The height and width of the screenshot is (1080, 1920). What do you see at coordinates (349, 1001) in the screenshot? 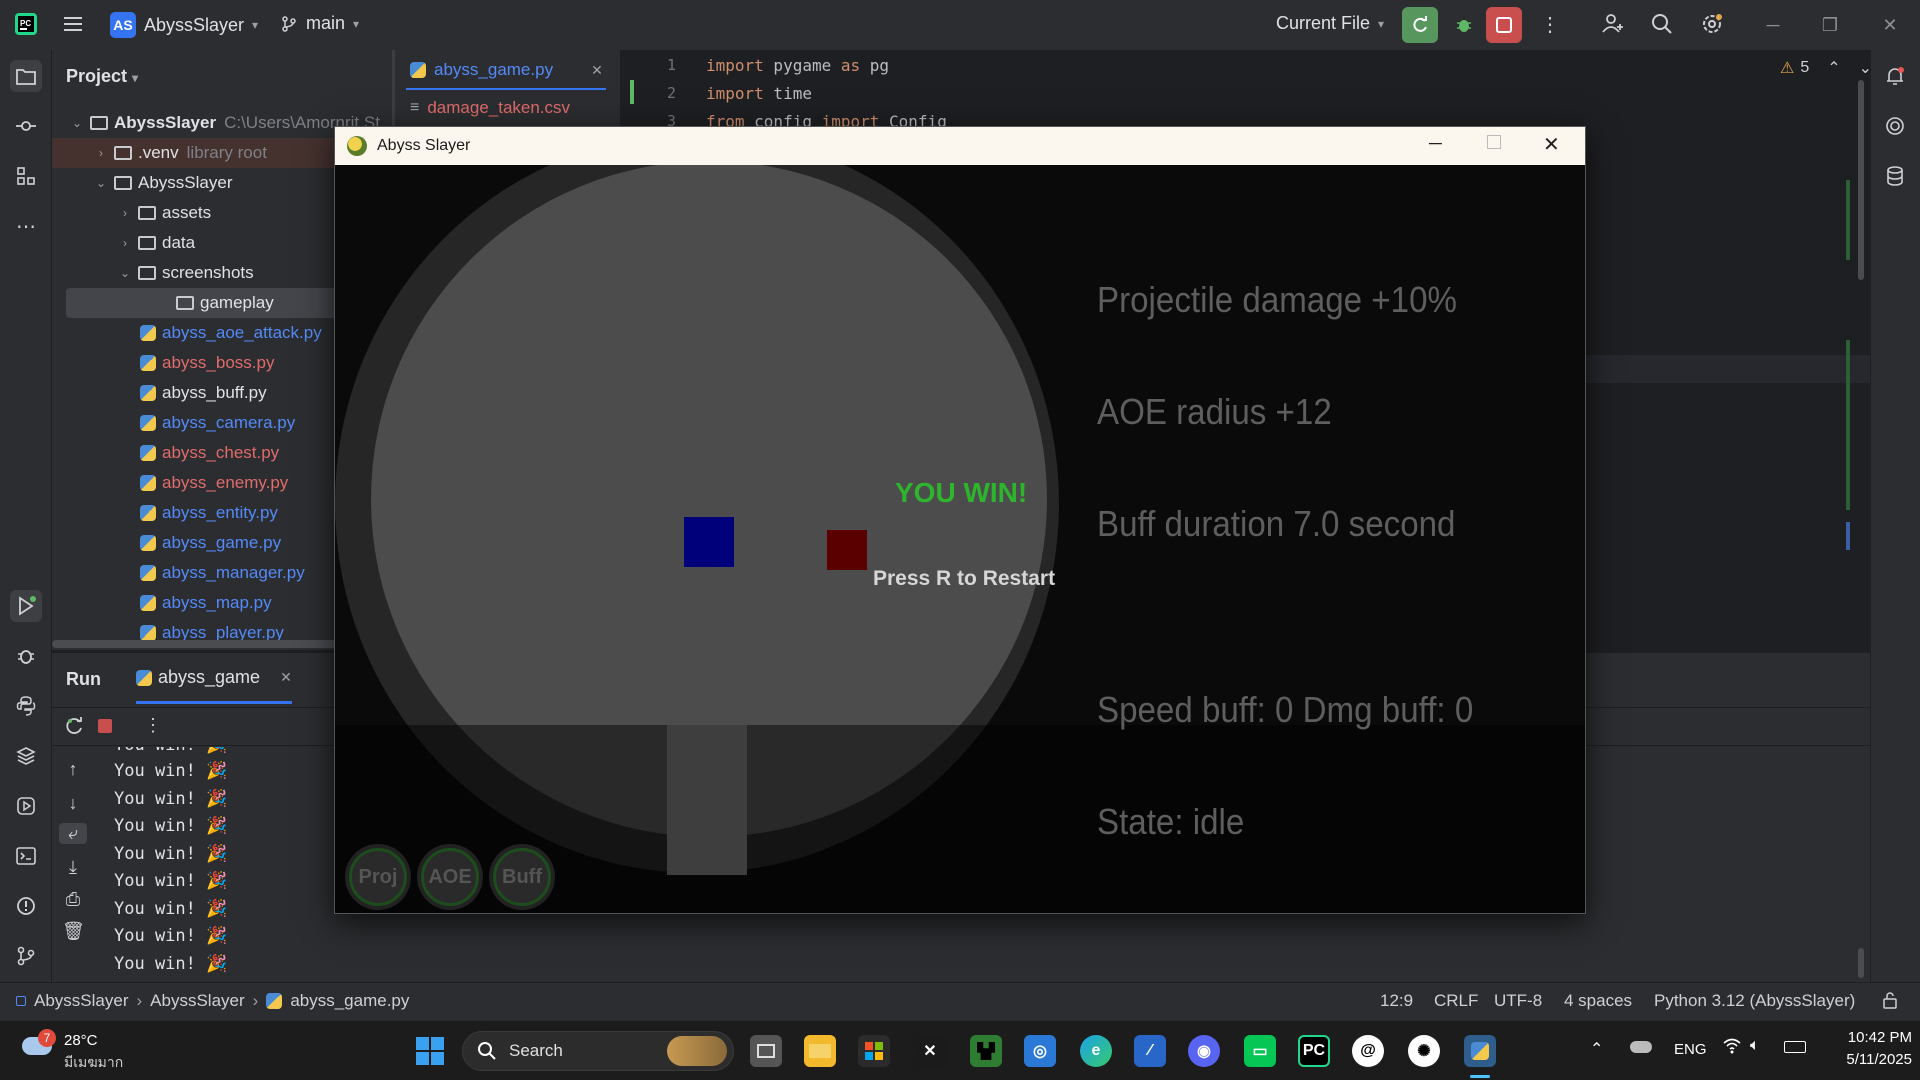
I see `breadcrumb-item: abyss_game.py` at bounding box center [349, 1001].